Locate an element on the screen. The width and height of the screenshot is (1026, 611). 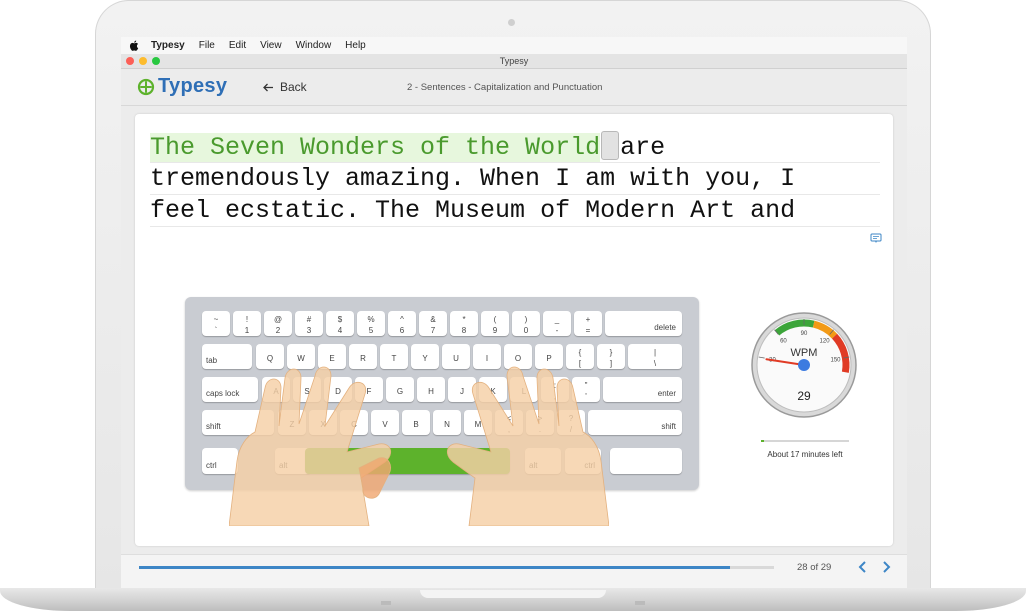
gauge-tick-label: 120 is located at coordinates (825, 341).